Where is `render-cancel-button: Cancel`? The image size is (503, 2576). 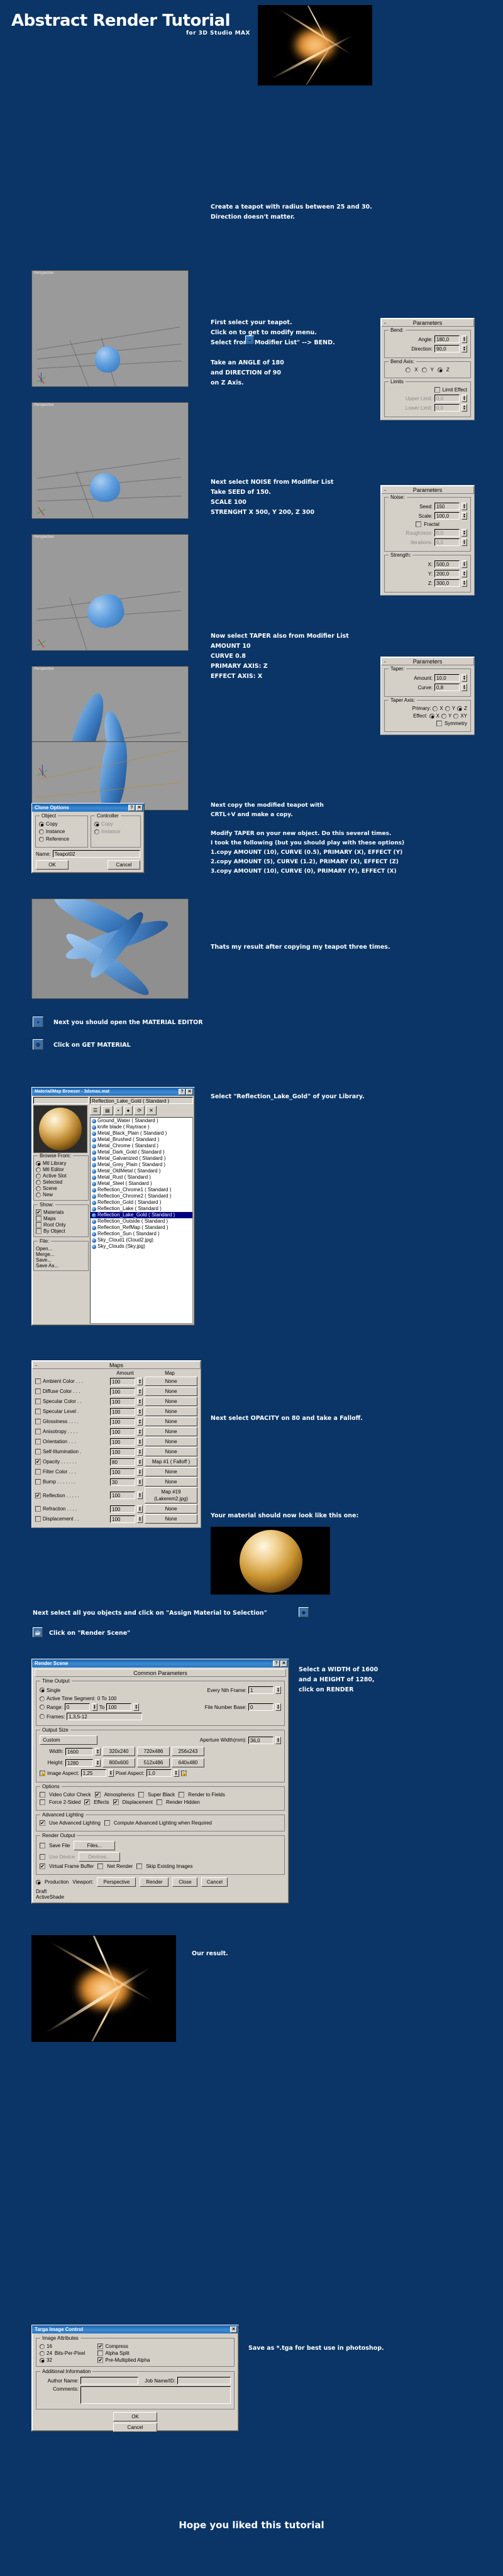
render-cancel-button: Cancel is located at coordinates (215, 1882).